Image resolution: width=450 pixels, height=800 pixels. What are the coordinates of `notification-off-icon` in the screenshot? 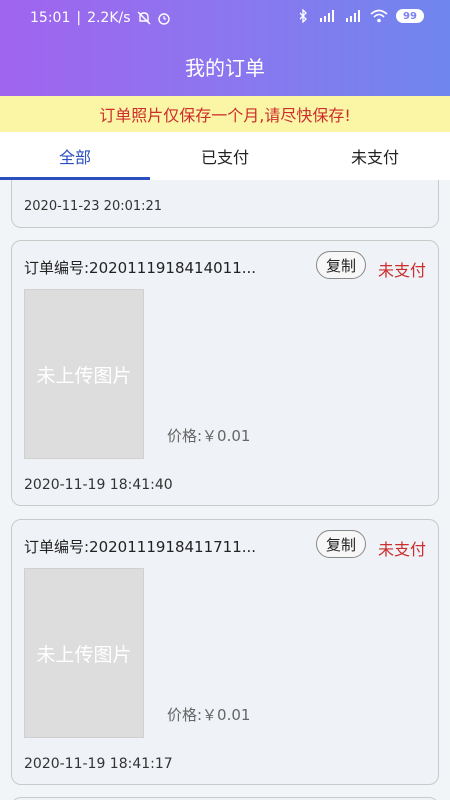 It's located at (144, 18).